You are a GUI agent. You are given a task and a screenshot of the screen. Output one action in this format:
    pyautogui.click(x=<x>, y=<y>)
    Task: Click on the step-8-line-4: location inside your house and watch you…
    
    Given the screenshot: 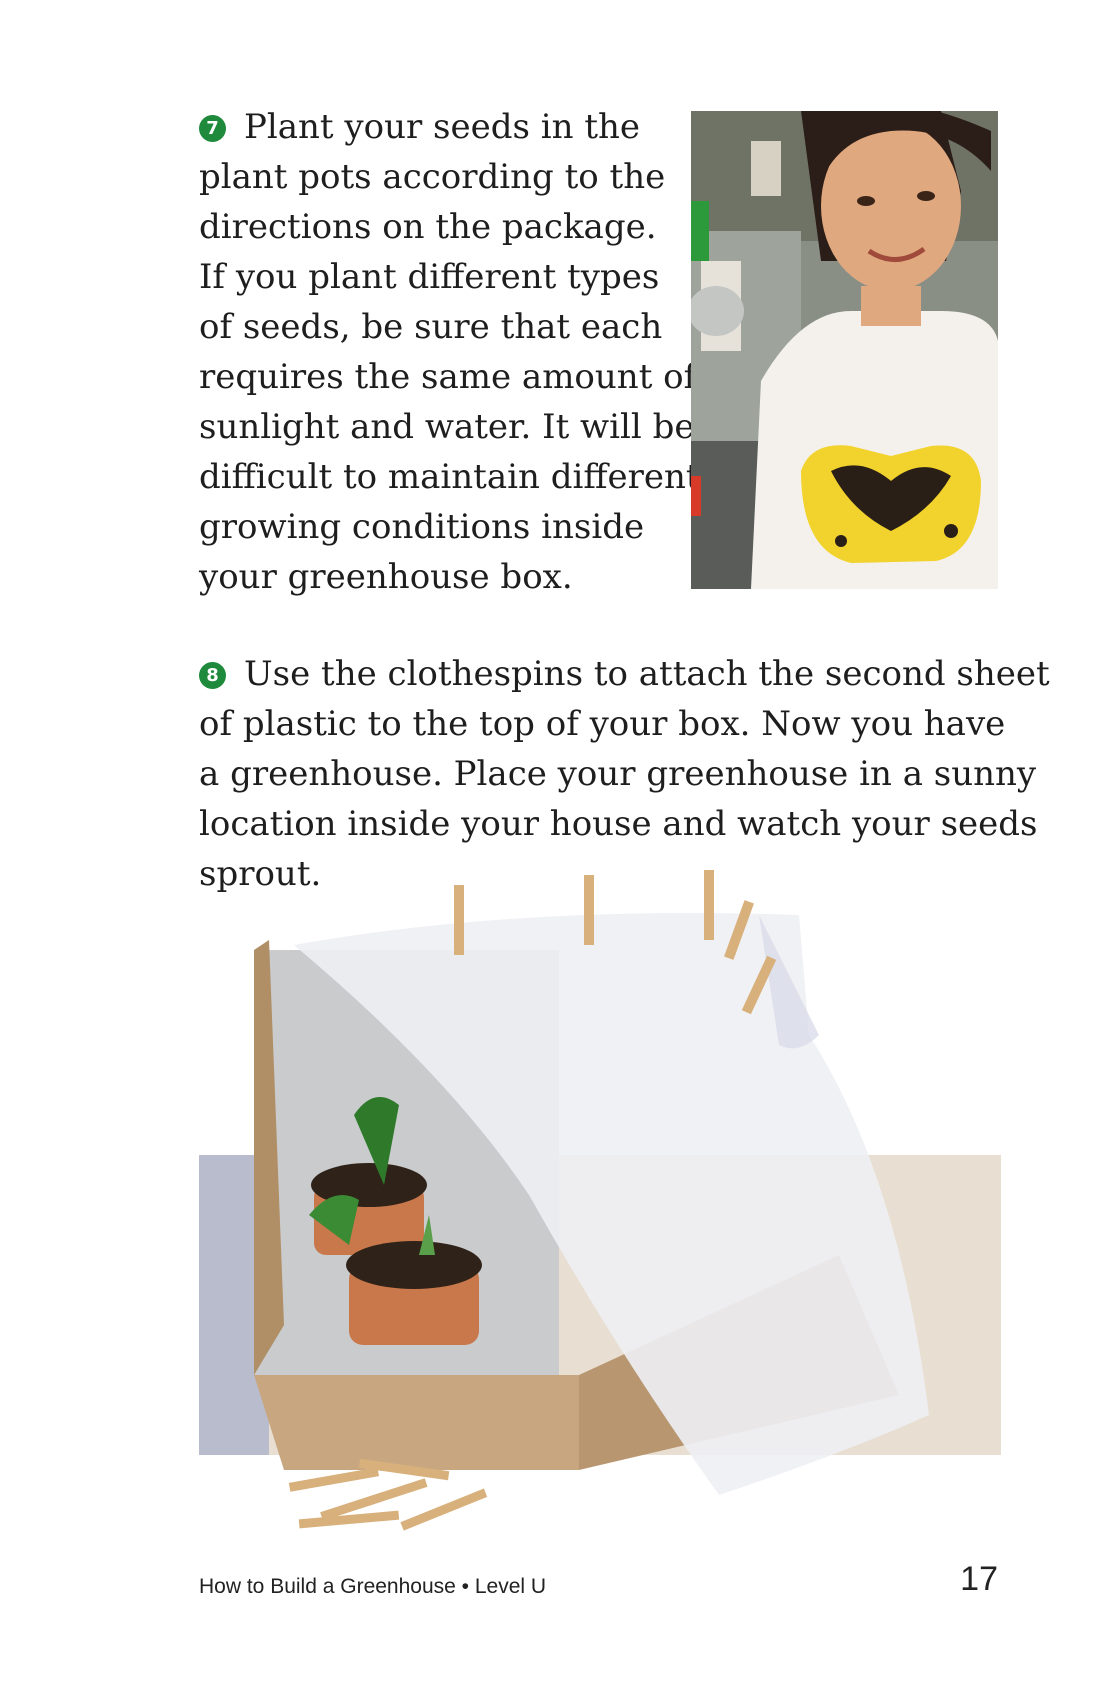 What is the action you would take?
    pyautogui.click(x=618, y=824)
    